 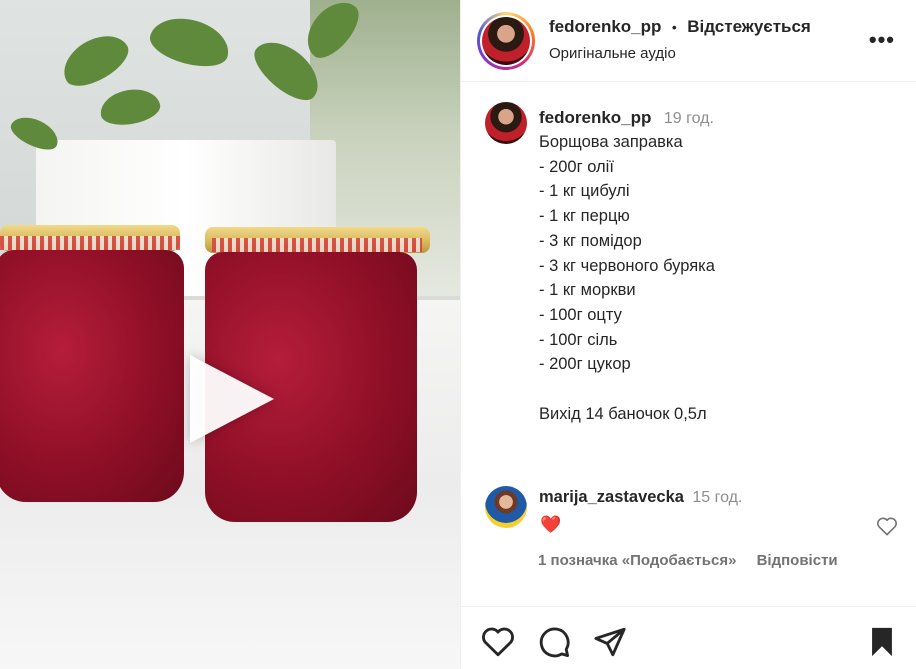 I want to click on follow-status: Відстежується, so click(x=749, y=26).